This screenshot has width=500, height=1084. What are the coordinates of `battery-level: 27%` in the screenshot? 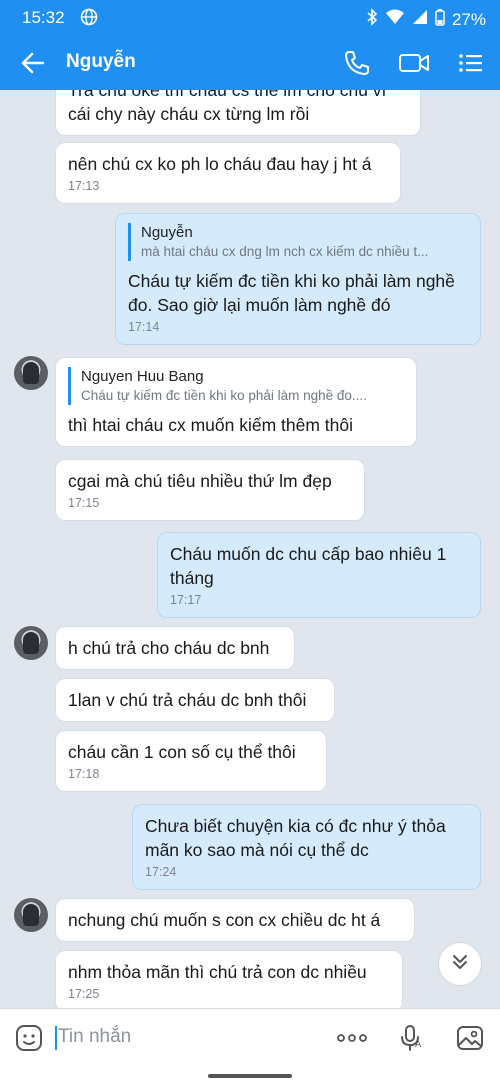 It's located at (468, 19).